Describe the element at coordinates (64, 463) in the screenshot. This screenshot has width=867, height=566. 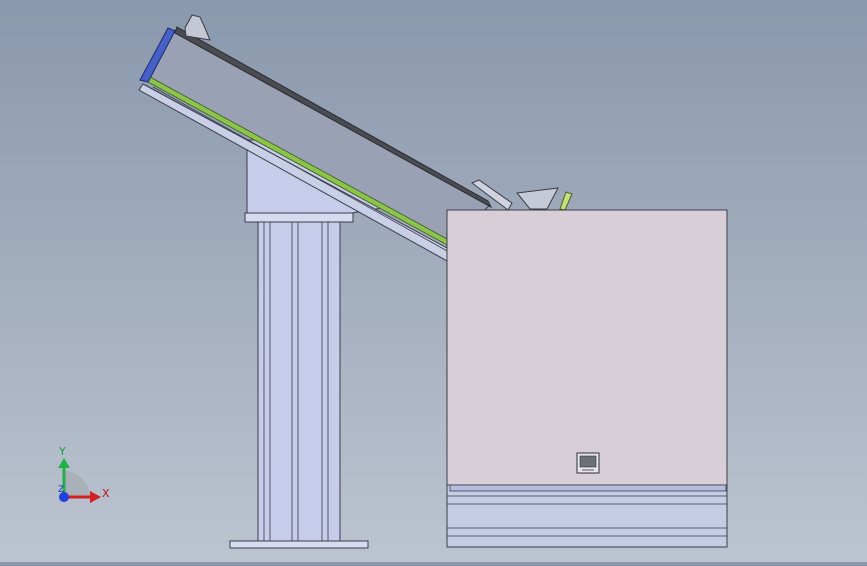
I see `triad-y-arrow` at that location.